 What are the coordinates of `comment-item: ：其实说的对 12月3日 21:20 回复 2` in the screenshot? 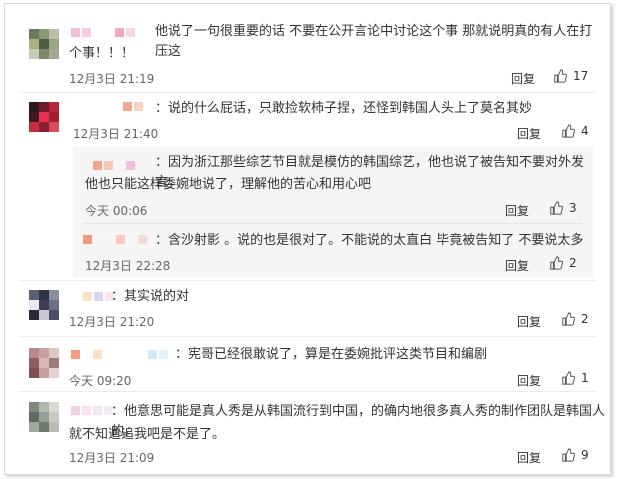 It's located at (307, 309).